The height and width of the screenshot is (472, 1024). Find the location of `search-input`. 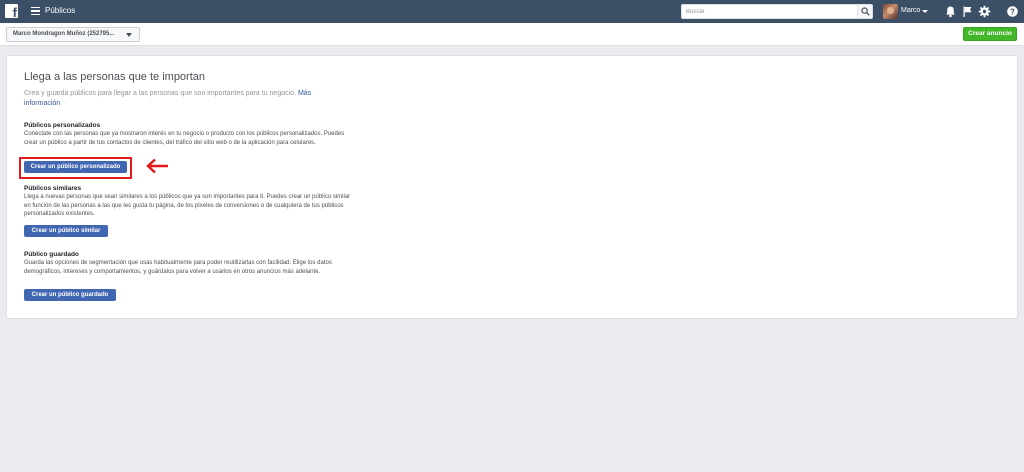

search-input is located at coordinates (770, 11).